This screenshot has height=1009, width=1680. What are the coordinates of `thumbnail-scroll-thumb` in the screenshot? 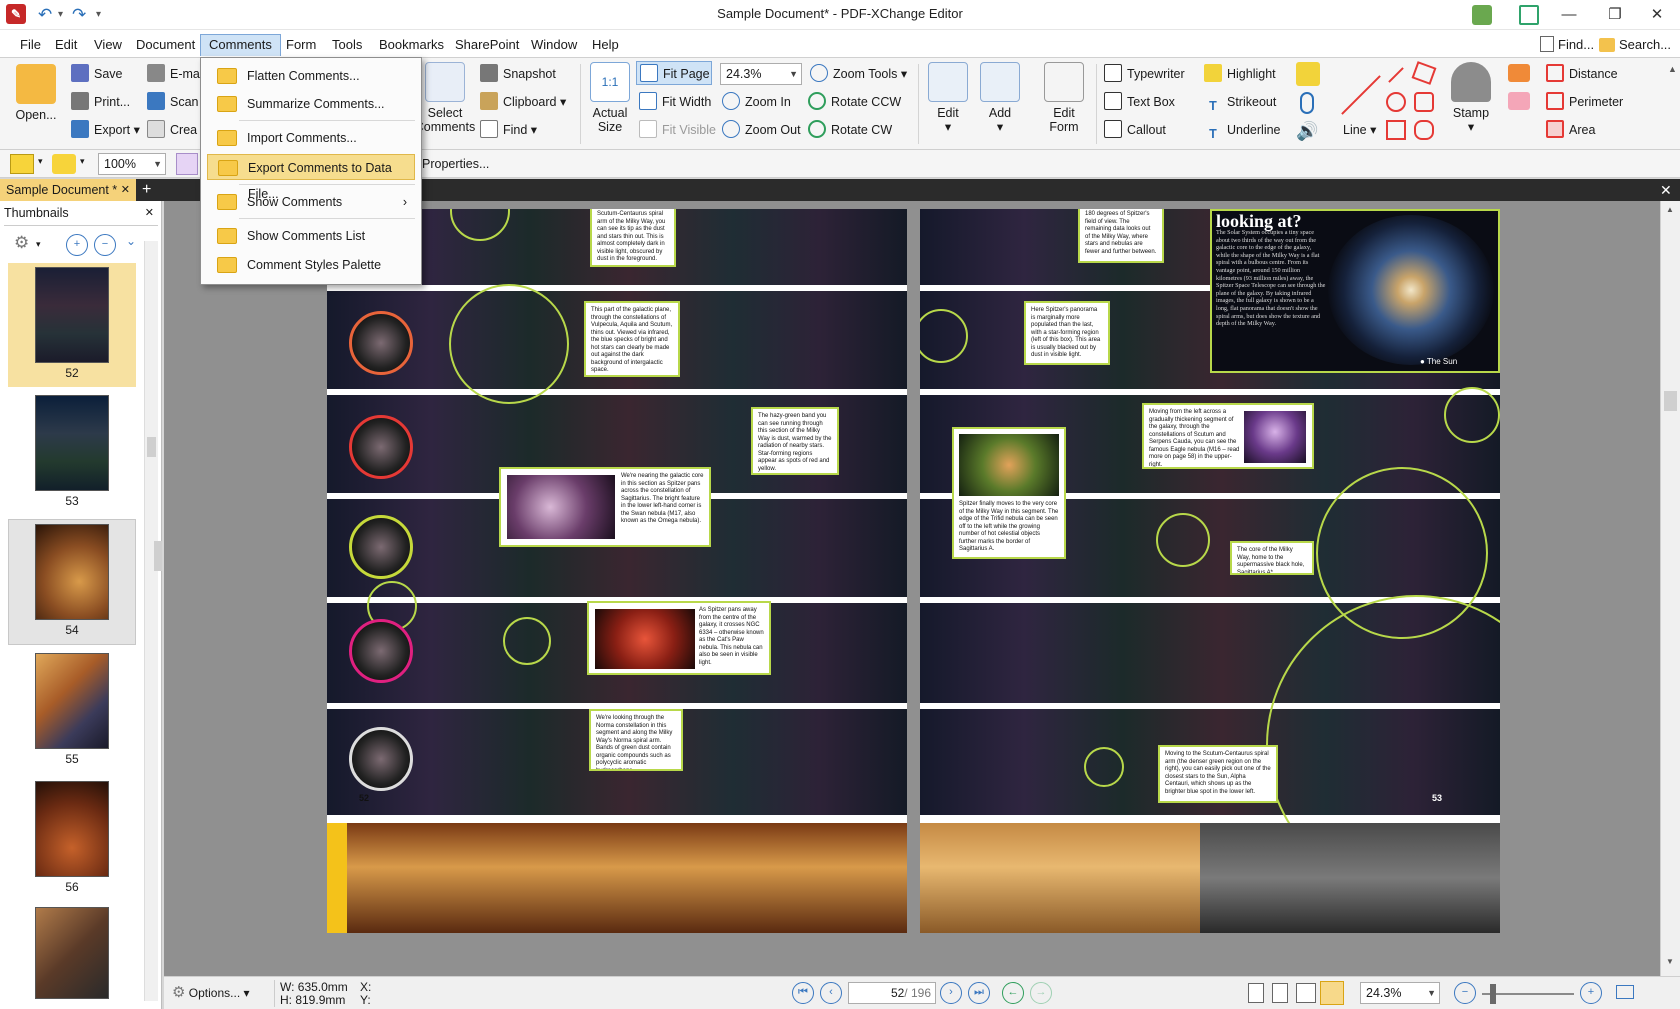 It's located at (151, 447).